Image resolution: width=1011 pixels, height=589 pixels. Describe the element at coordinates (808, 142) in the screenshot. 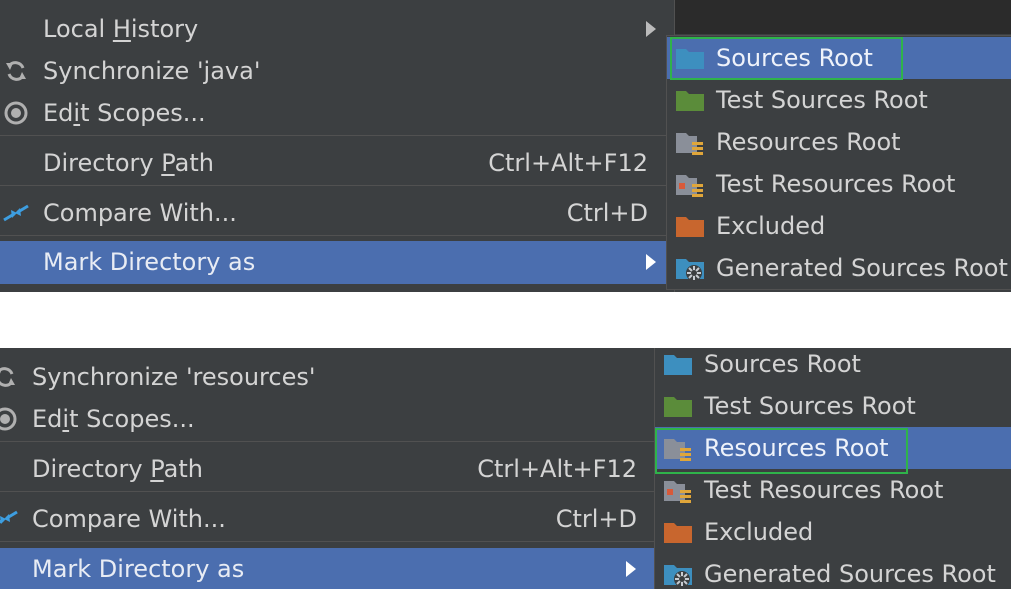

I see `submenu-item-label: Resources Root` at that location.